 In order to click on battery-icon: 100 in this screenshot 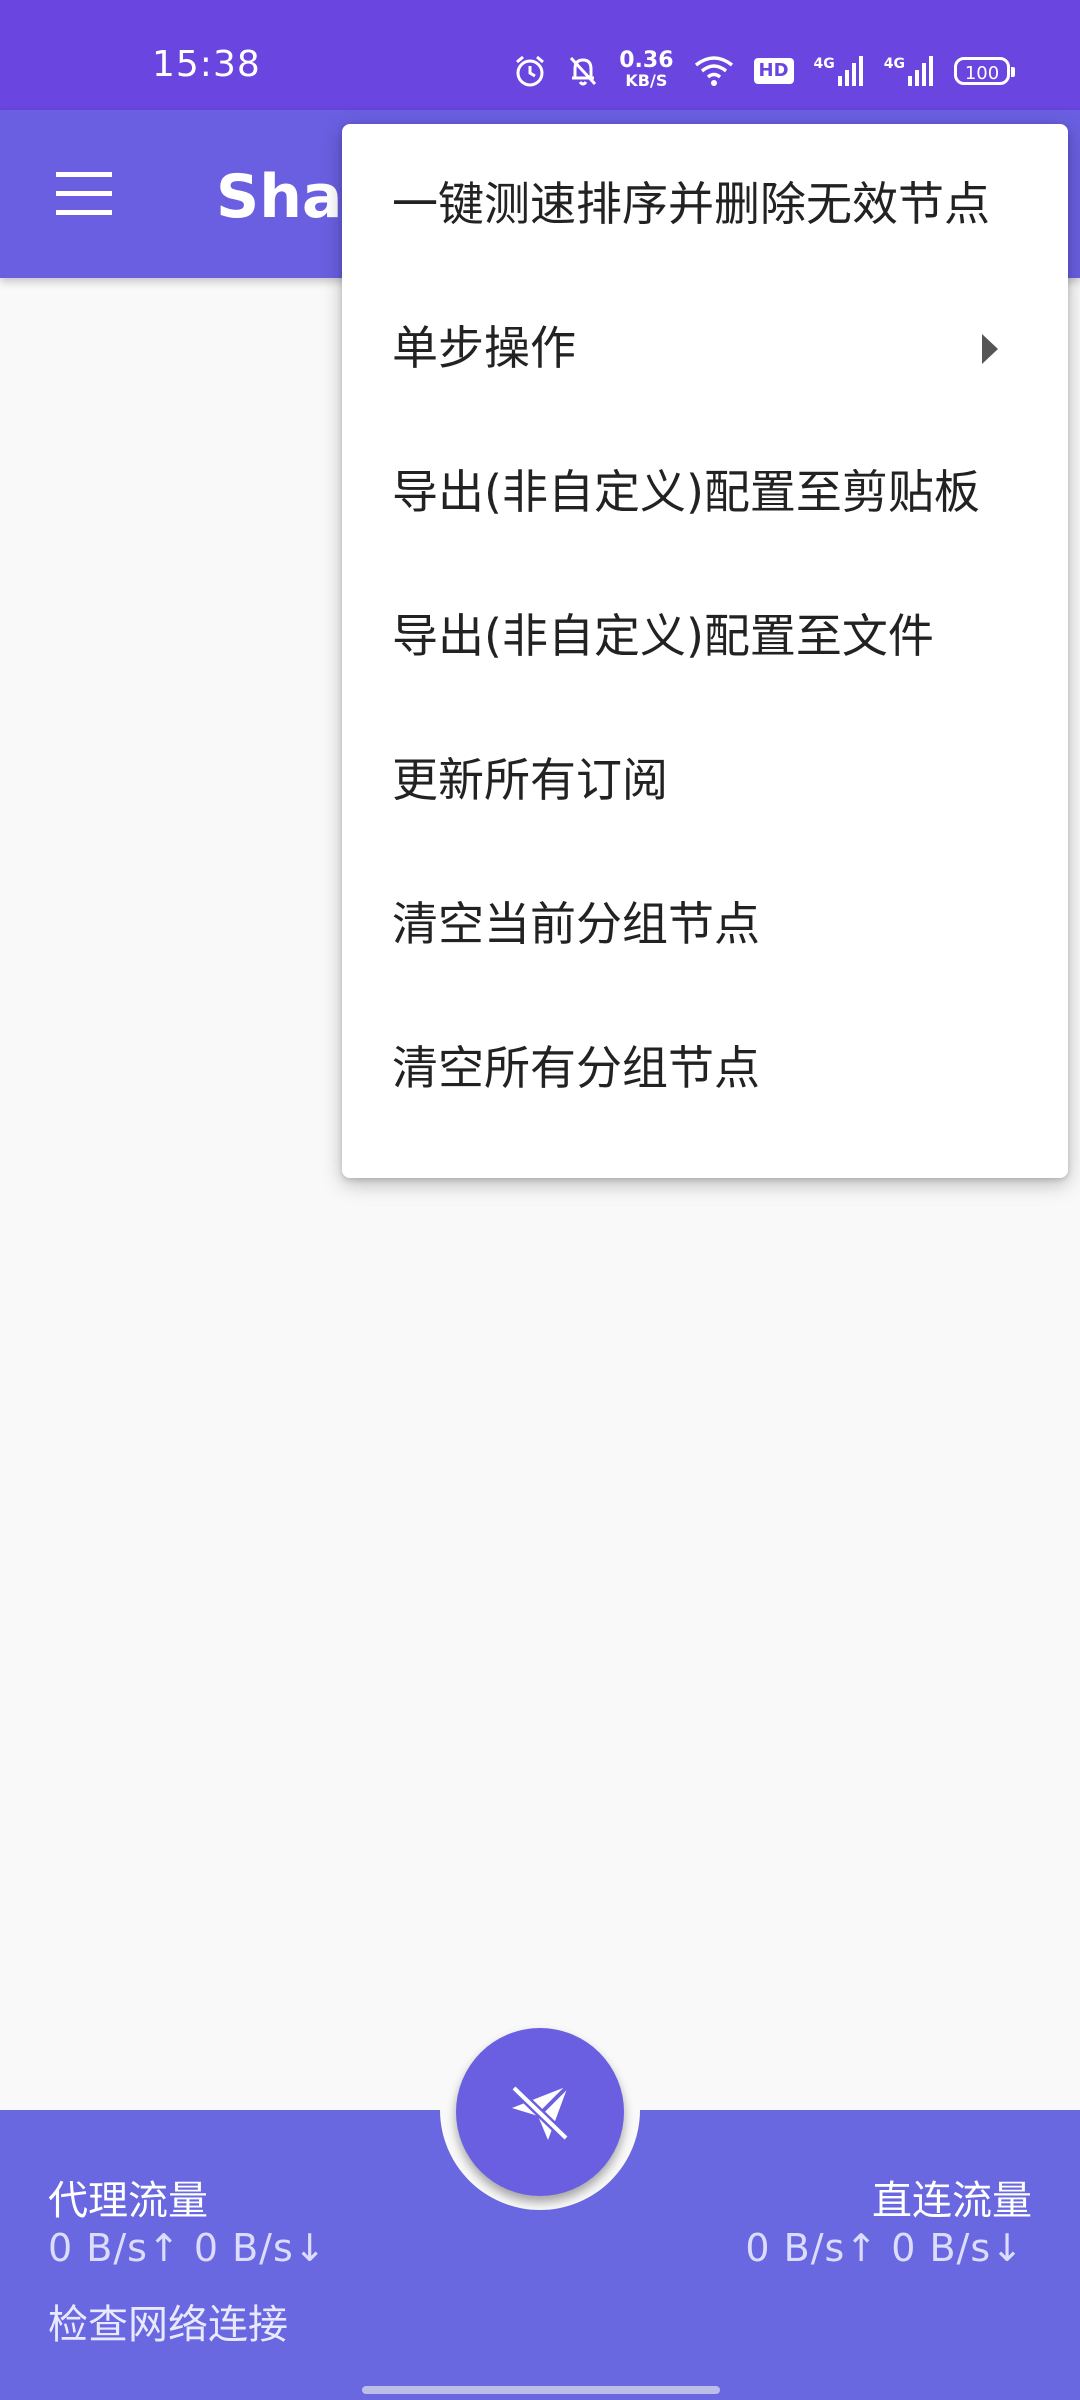, I will do `click(984, 71)`.